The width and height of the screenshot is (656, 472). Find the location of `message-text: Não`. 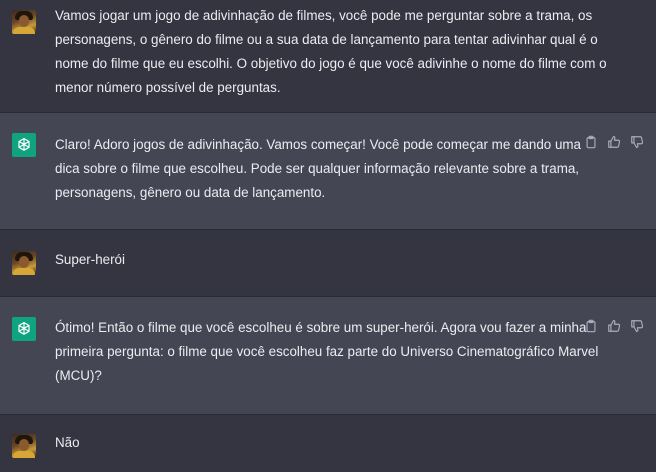

message-text: Não is located at coordinates (67, 443).